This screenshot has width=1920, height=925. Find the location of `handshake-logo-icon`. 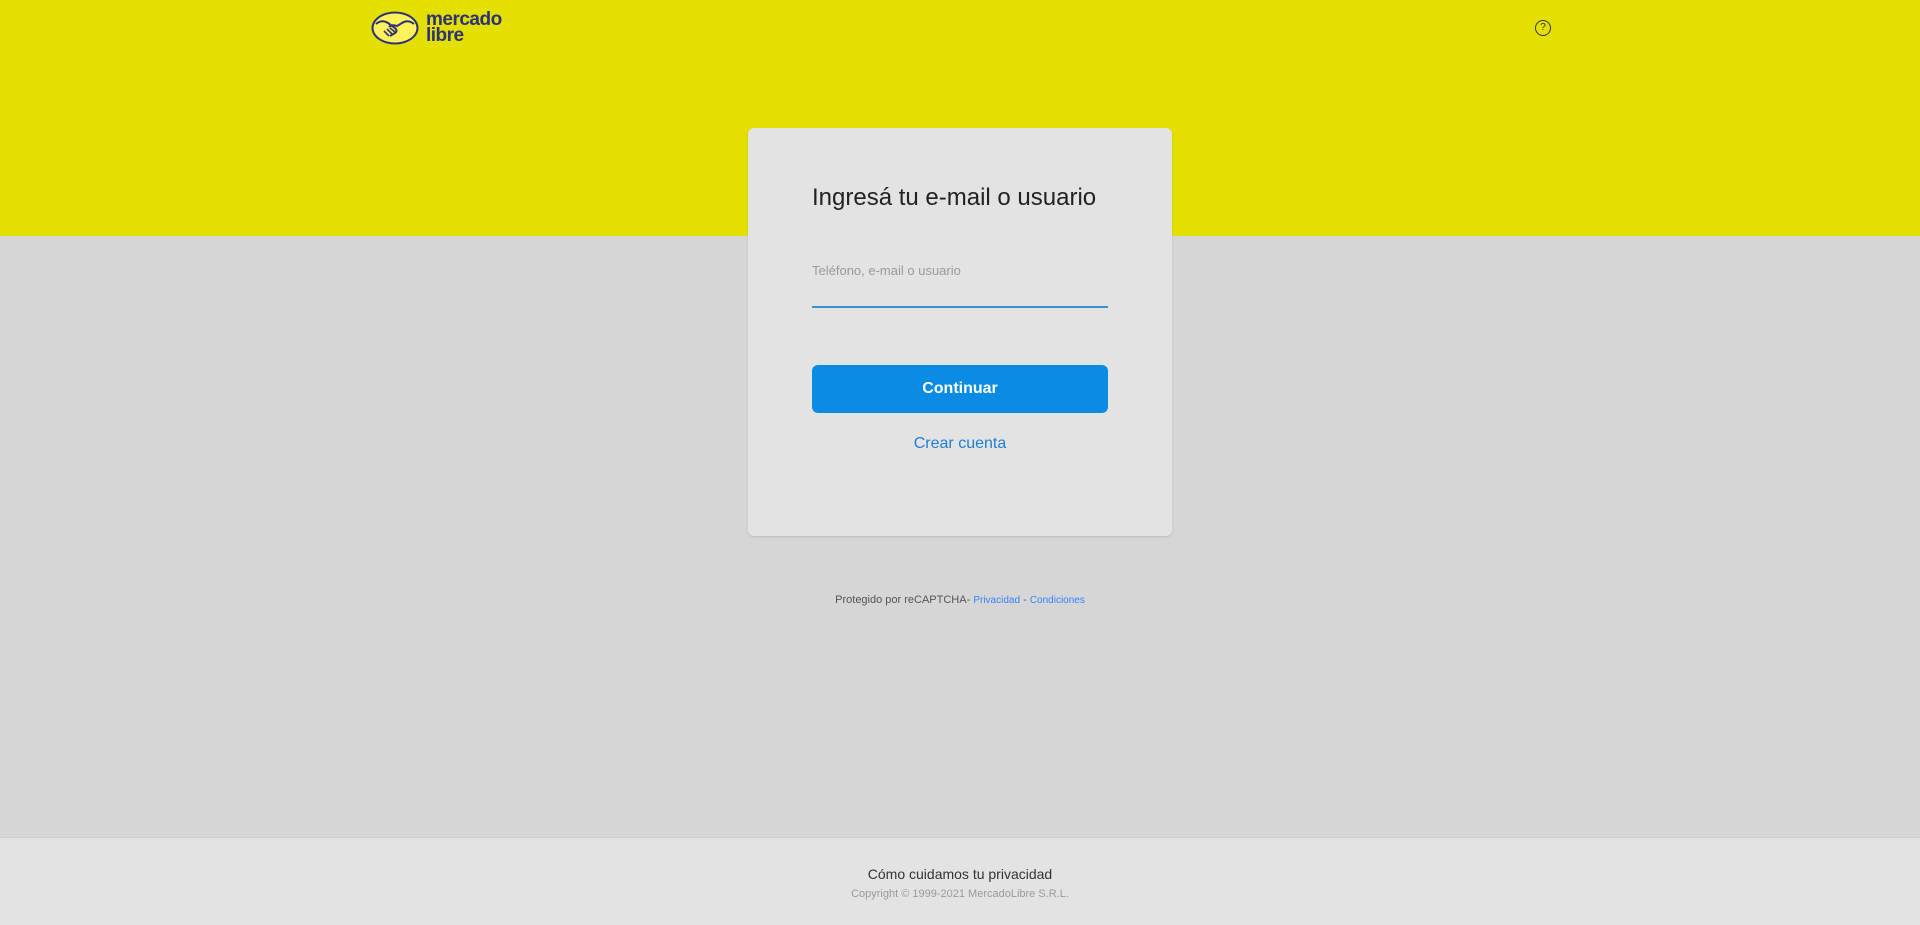

handshake-logo-icon is located at coordinates (395, 28).